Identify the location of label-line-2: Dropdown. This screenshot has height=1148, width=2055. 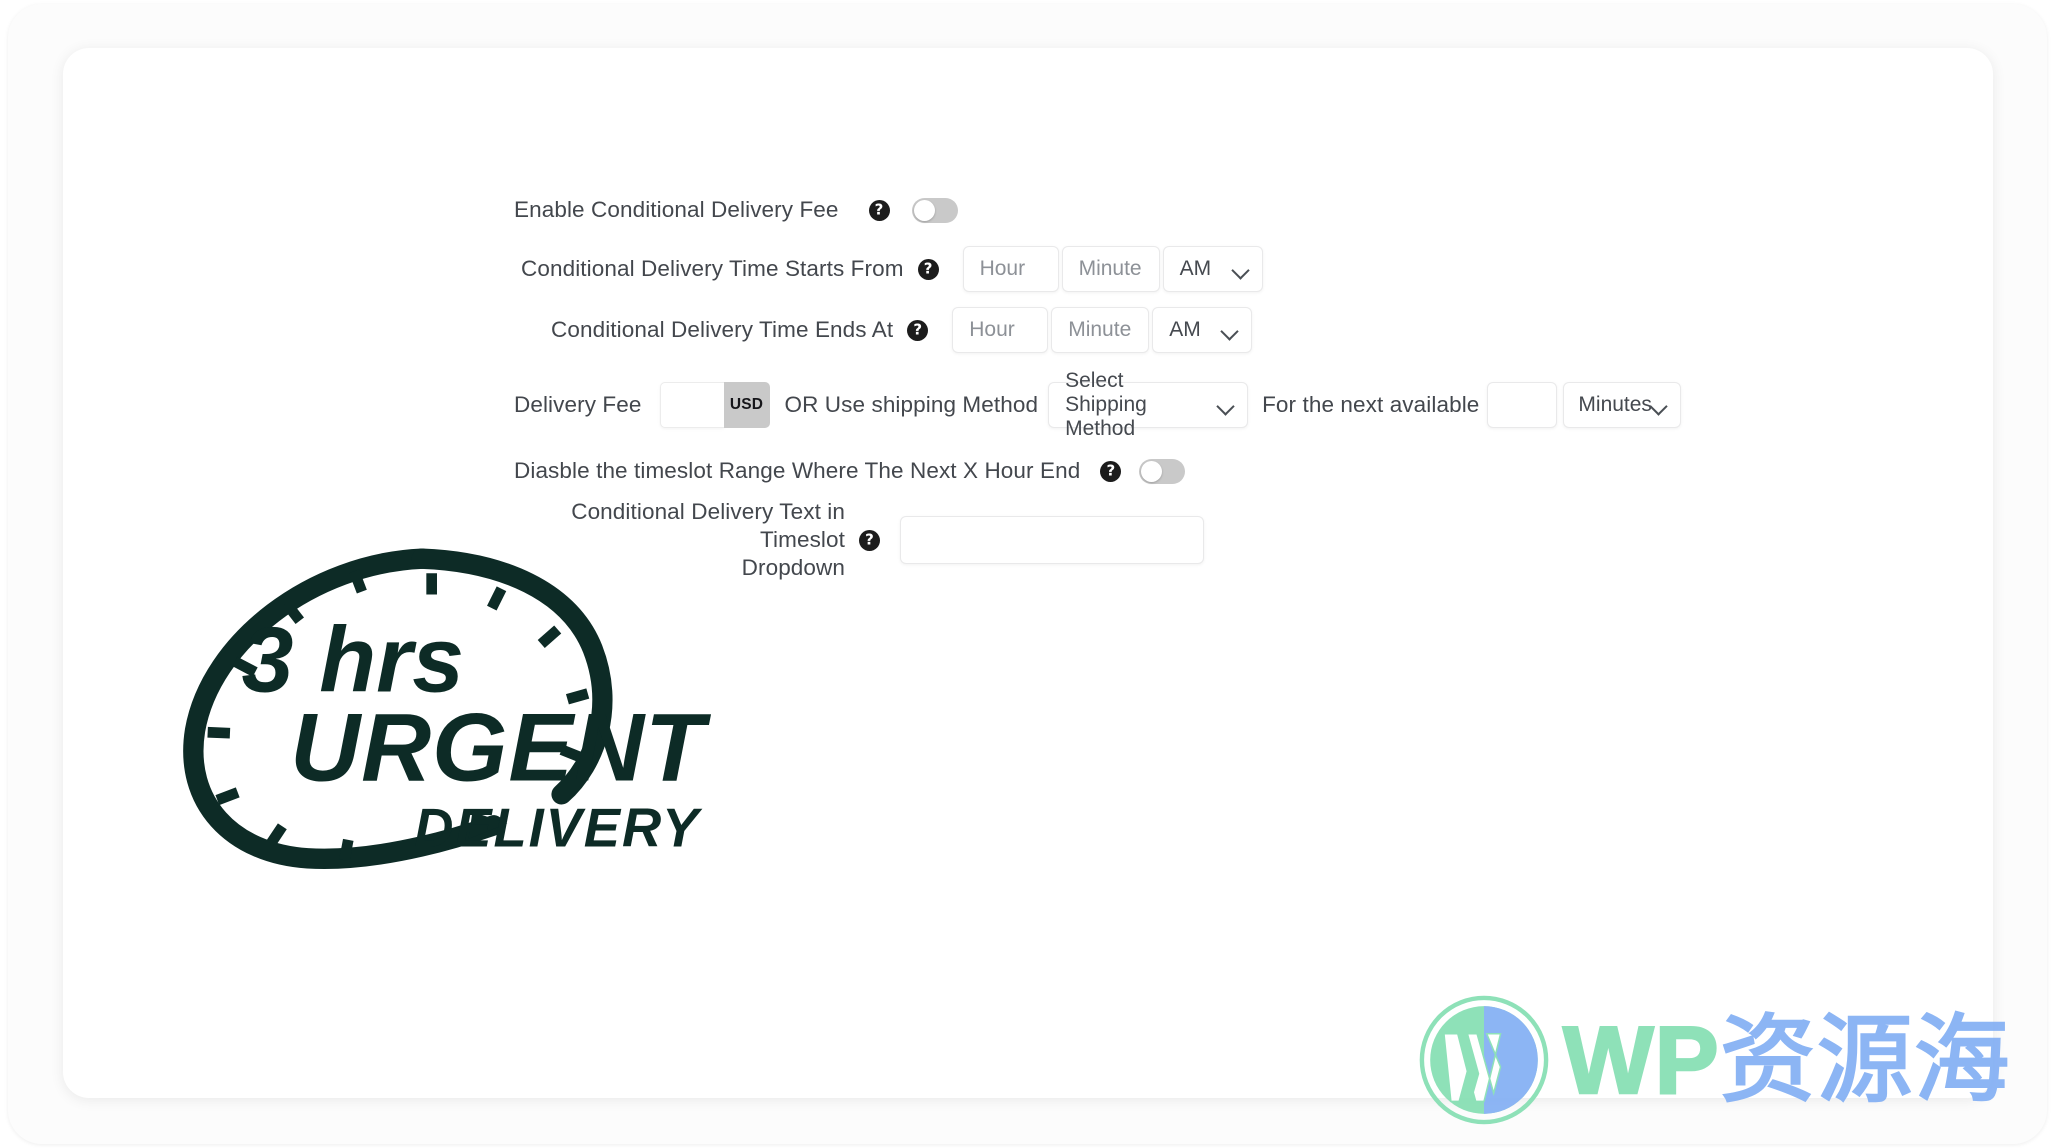
(793, 568).